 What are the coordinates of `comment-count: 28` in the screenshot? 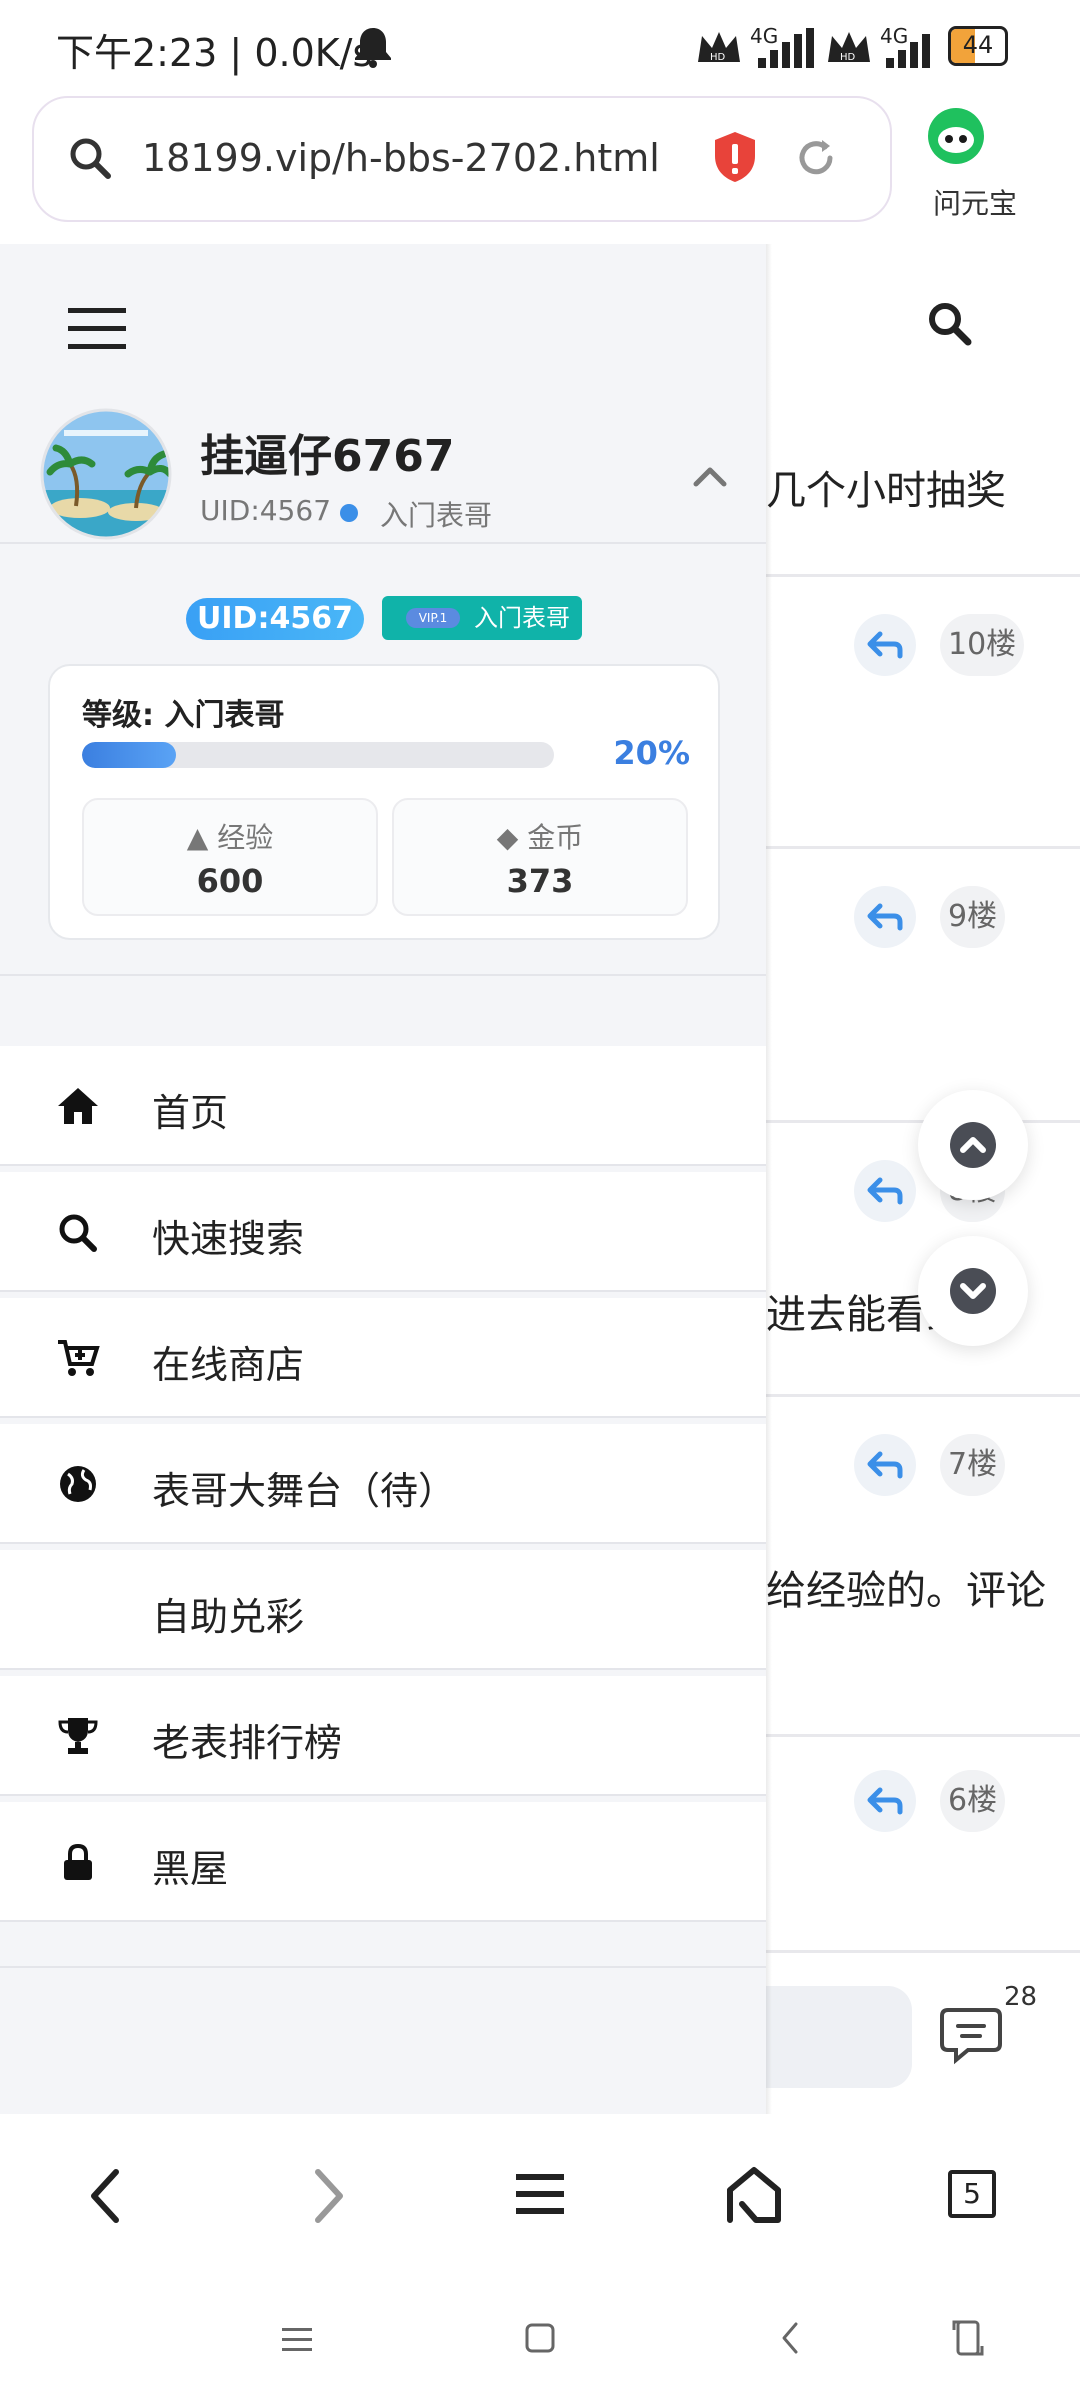 It's located at (1021, 1997).